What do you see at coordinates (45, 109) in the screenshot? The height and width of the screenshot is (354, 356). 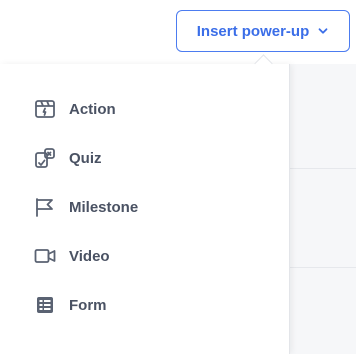 I see `action-icon` at bounding box center [45, 109].